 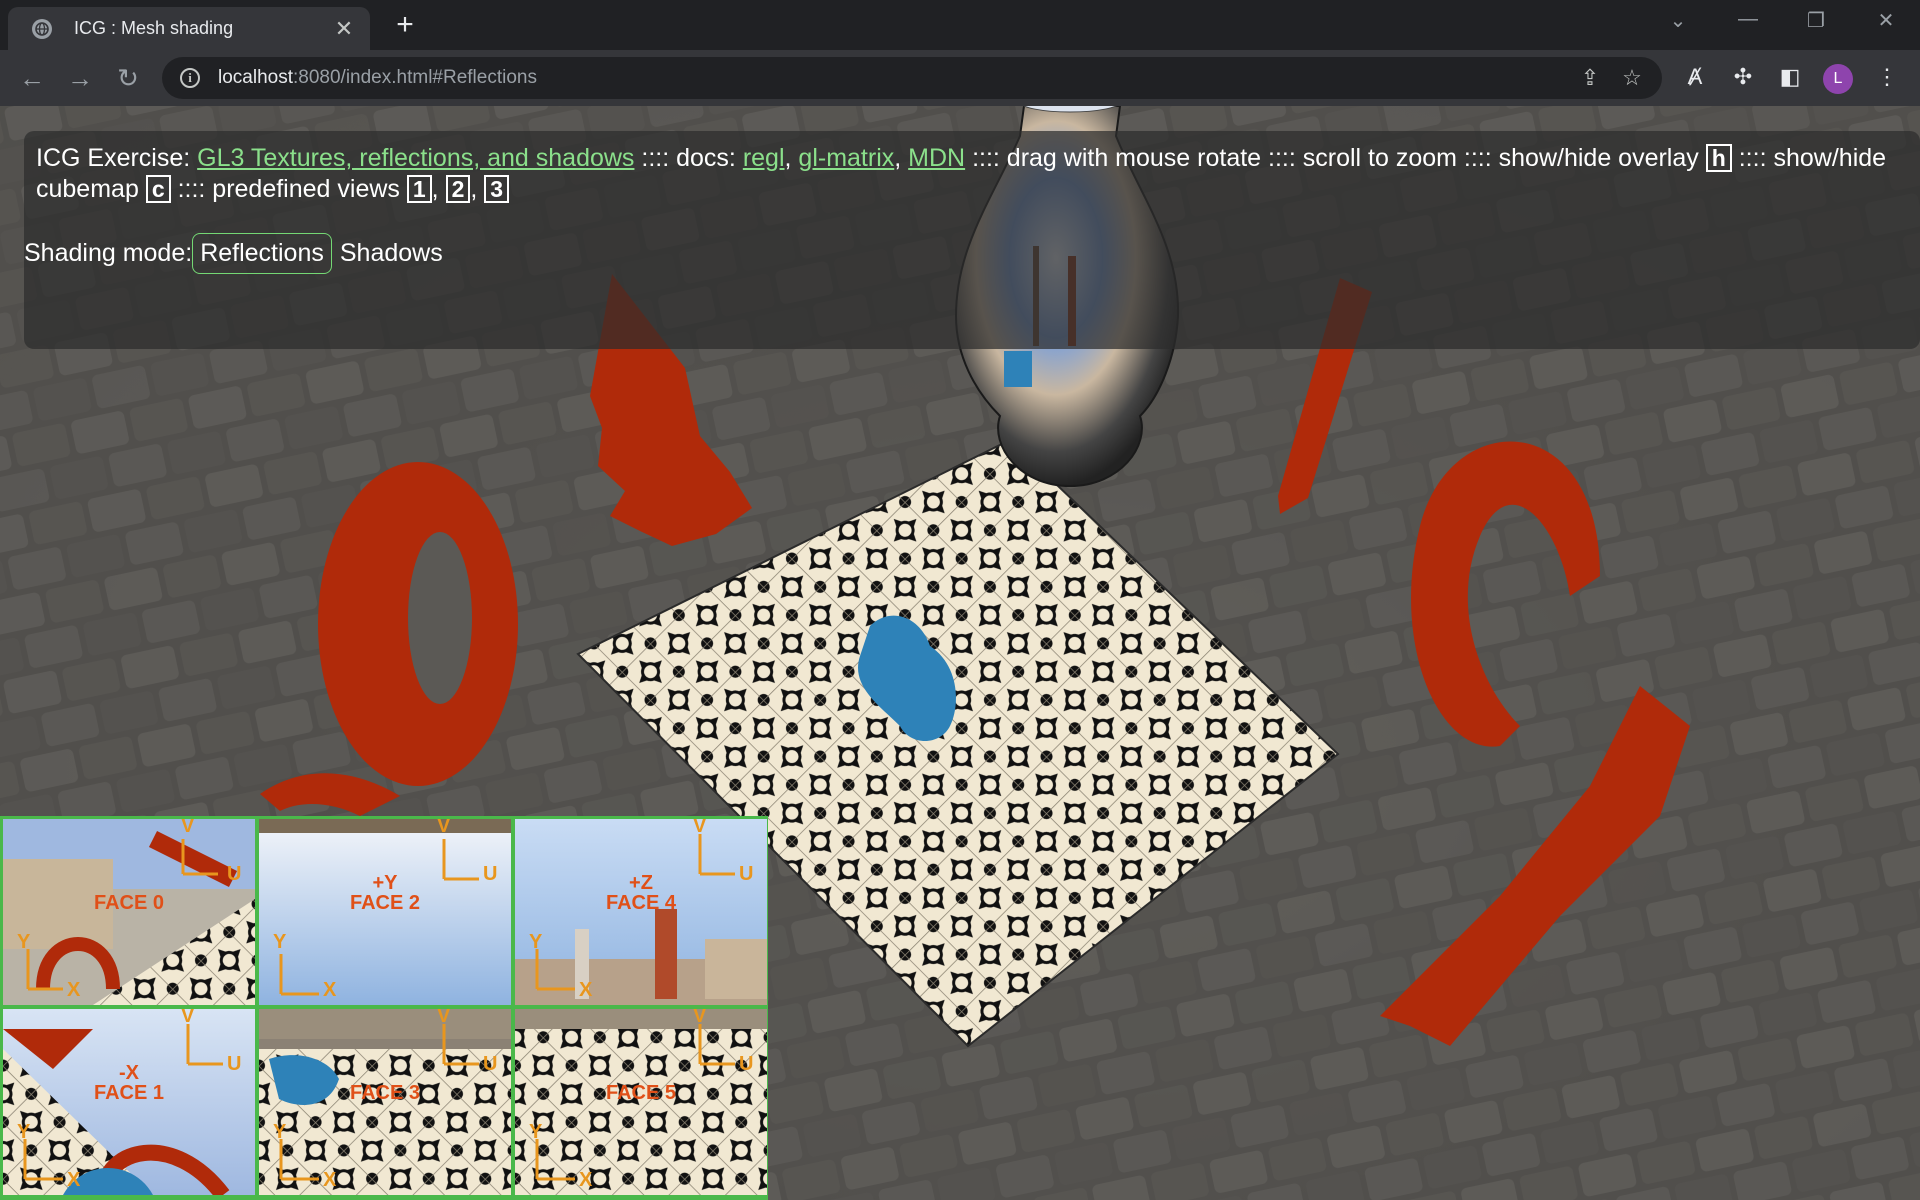 What do you see at coordinates (1678, 20) in the screenshot?
I see `tab-search-icon: ⌄` at bounding box center [1678, 20].